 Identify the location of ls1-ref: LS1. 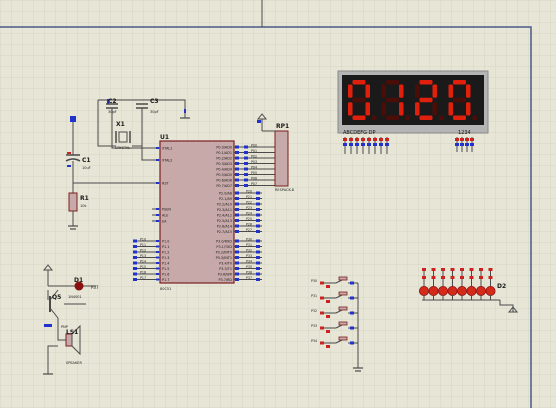
(72, 332).